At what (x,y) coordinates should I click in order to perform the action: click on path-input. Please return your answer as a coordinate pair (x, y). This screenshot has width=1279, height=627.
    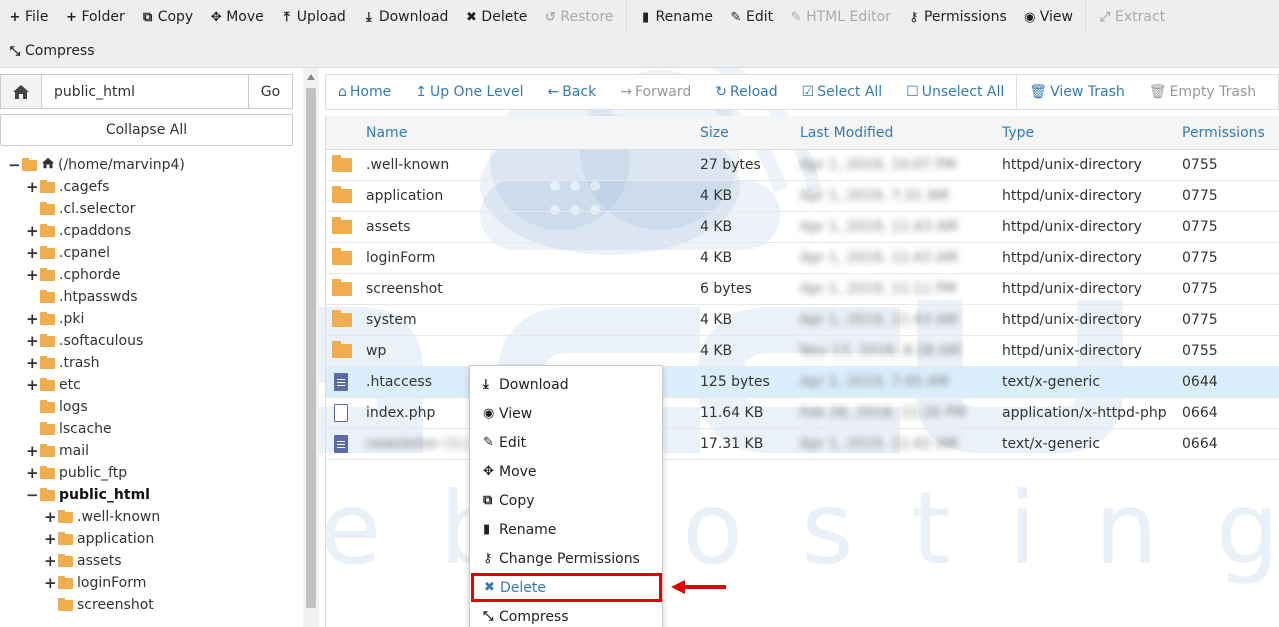
    Looking at the image, I should click on (145, 91).